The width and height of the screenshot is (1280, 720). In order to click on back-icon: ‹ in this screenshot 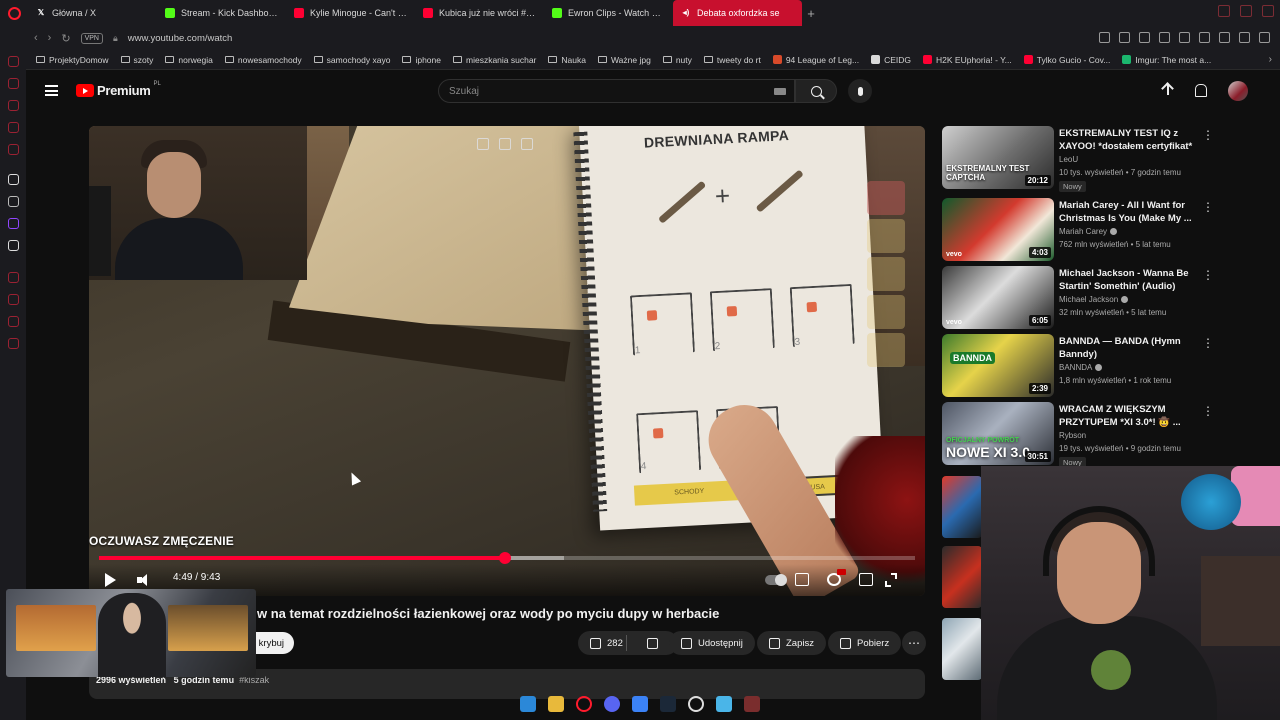, I will do `click(36, 38)`.